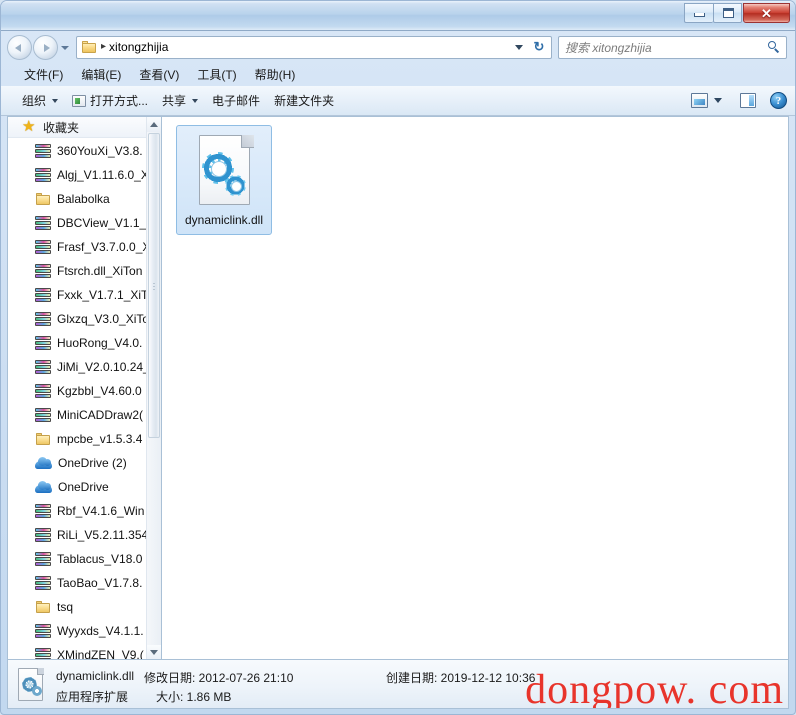  What do you see at coordinates (84, 559) in the screenshot?
I see `sidebar-item-tablacus: Tablacus_V18.0` at bounding box center [84, 559].